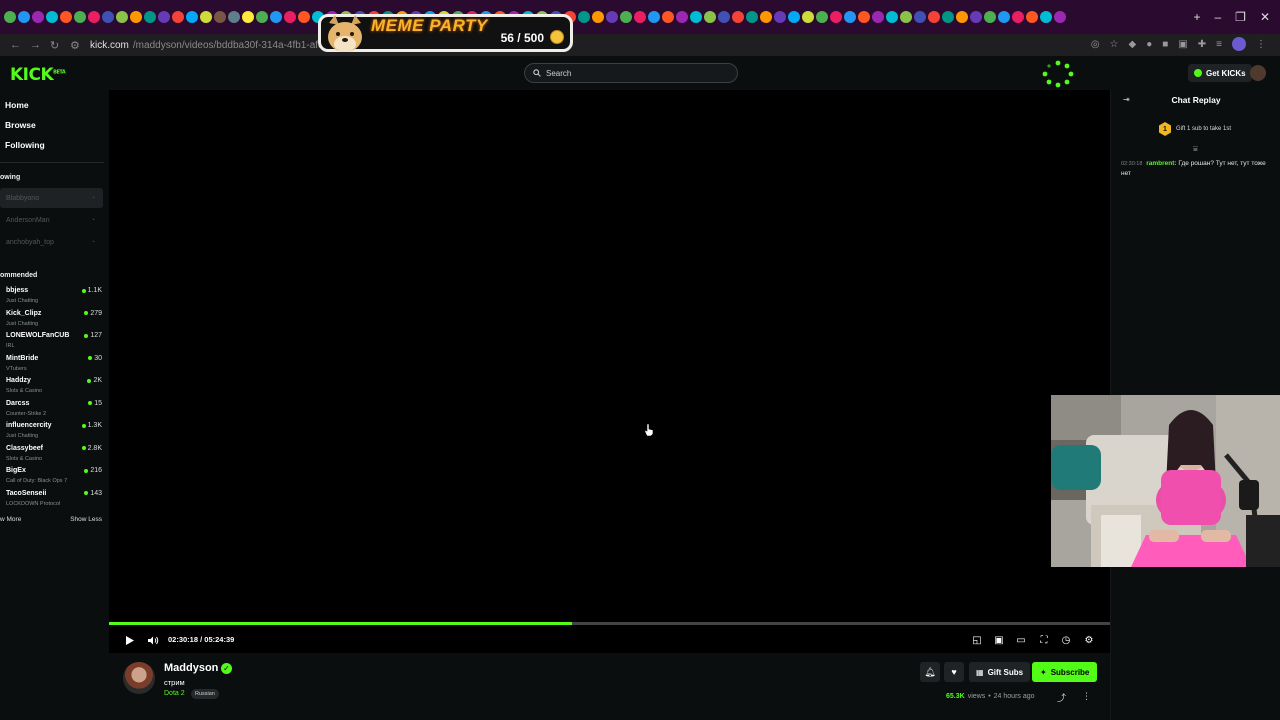 The height and width of the screenshot is (720, 1280). Describe the element at coordinates (54, 410) in the screenshot. I see `recommended-channel: Darcss Counter-Strike 2 15` at that location.